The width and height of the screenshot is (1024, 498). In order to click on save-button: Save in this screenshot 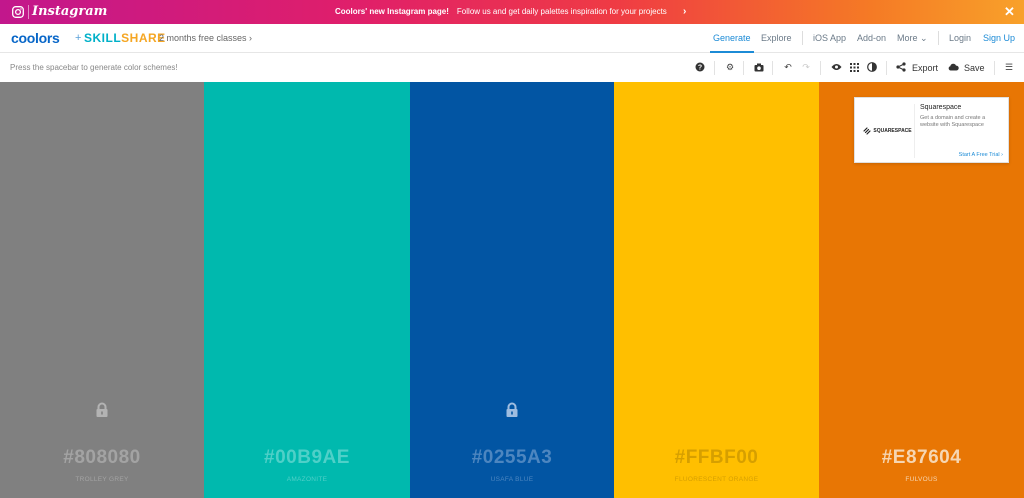, I will do `click(974, 68)`.